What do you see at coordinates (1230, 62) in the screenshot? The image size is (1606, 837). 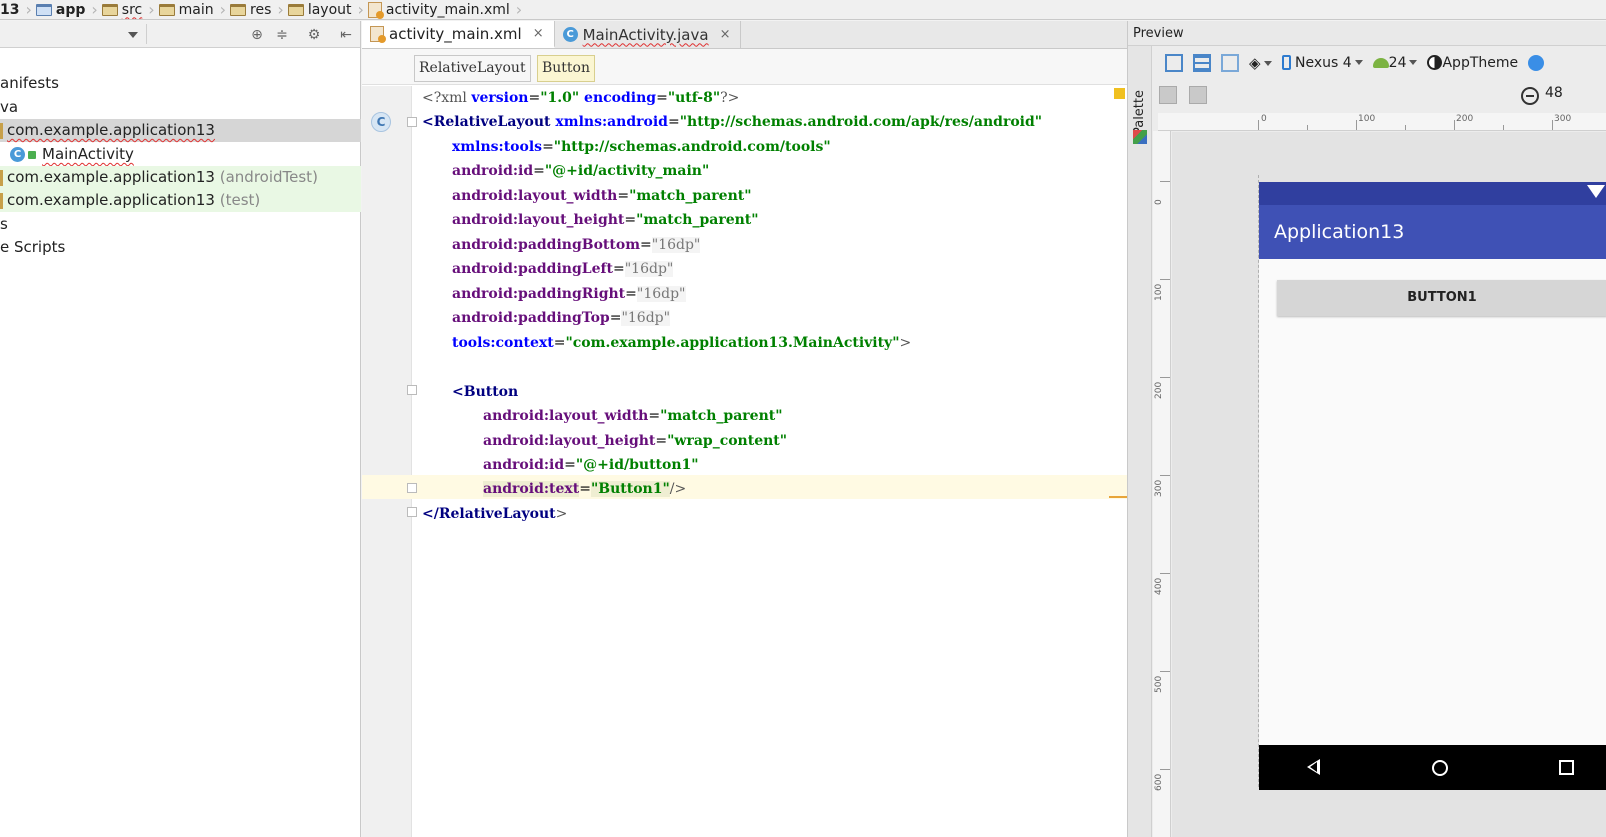 I see `both-views-icon` at bounding box center [1230, 62].